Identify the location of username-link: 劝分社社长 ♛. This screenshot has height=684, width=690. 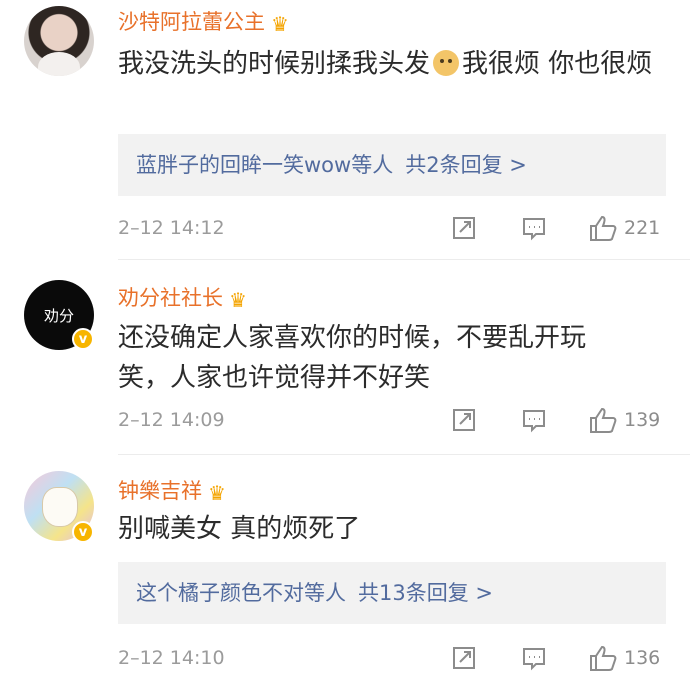
(182, 297).